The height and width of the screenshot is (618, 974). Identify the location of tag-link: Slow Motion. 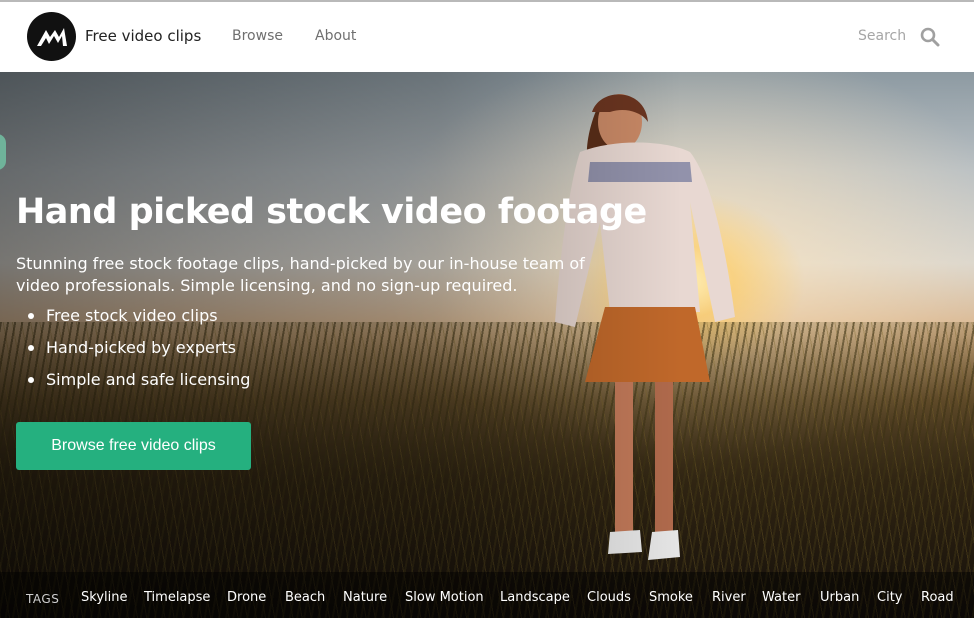
(444, 597).